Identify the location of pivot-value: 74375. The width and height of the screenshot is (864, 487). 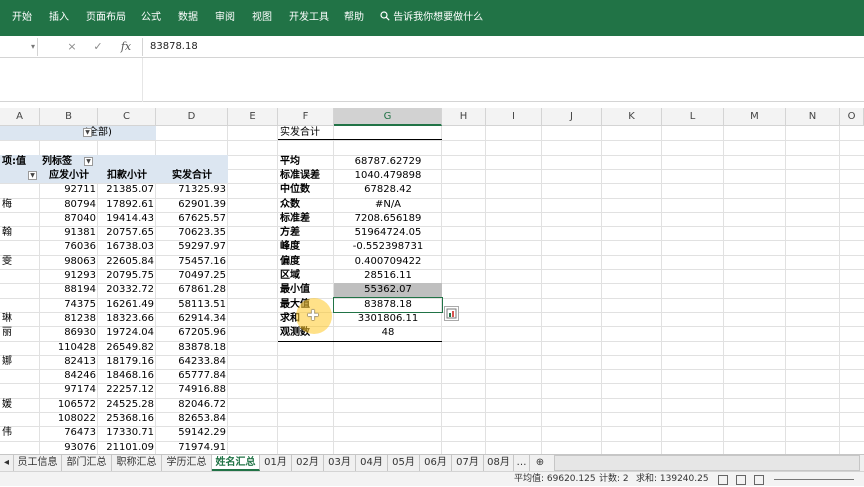
(69, 305).